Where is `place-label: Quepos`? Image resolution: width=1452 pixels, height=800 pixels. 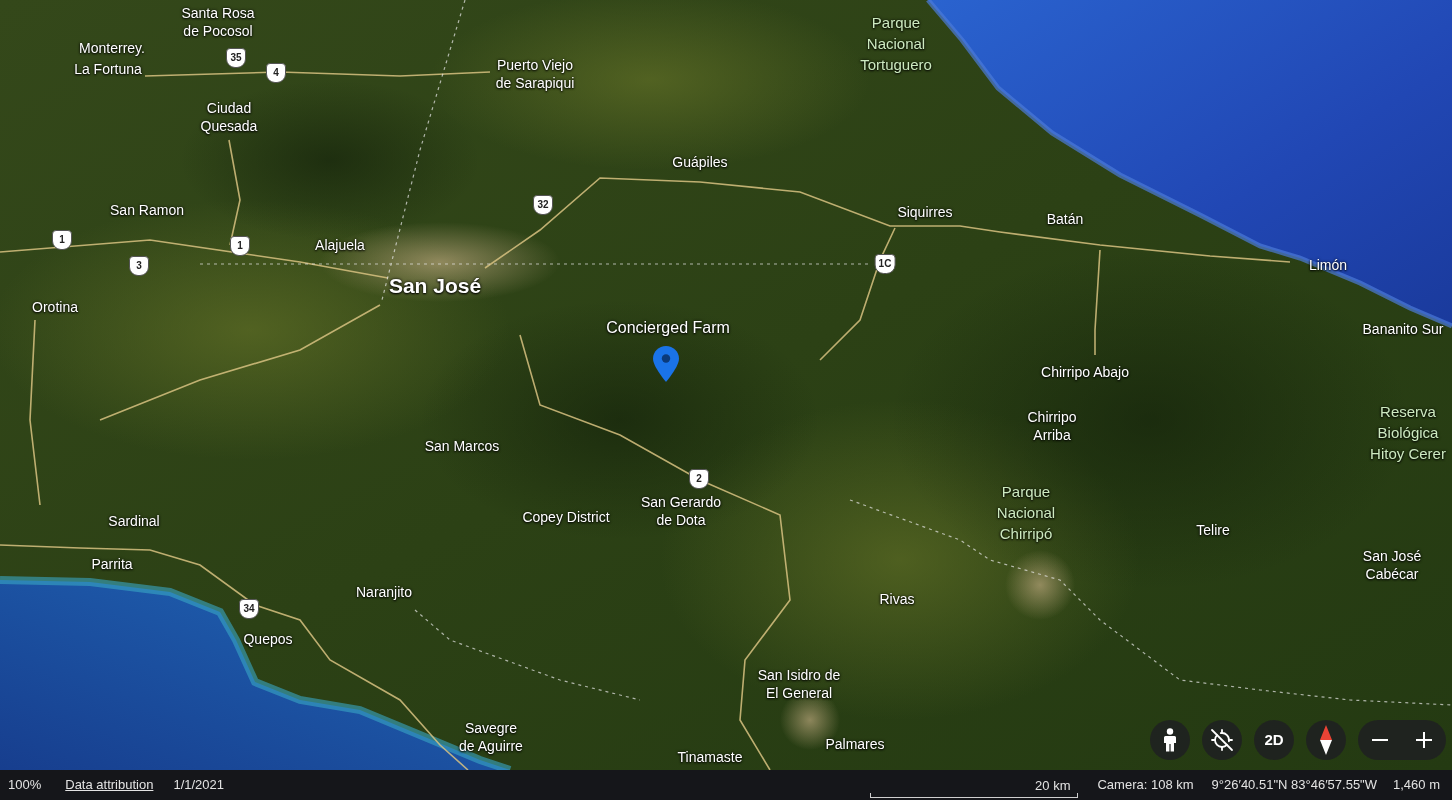 place-label: Quepos is located at coordinates (268, 639).